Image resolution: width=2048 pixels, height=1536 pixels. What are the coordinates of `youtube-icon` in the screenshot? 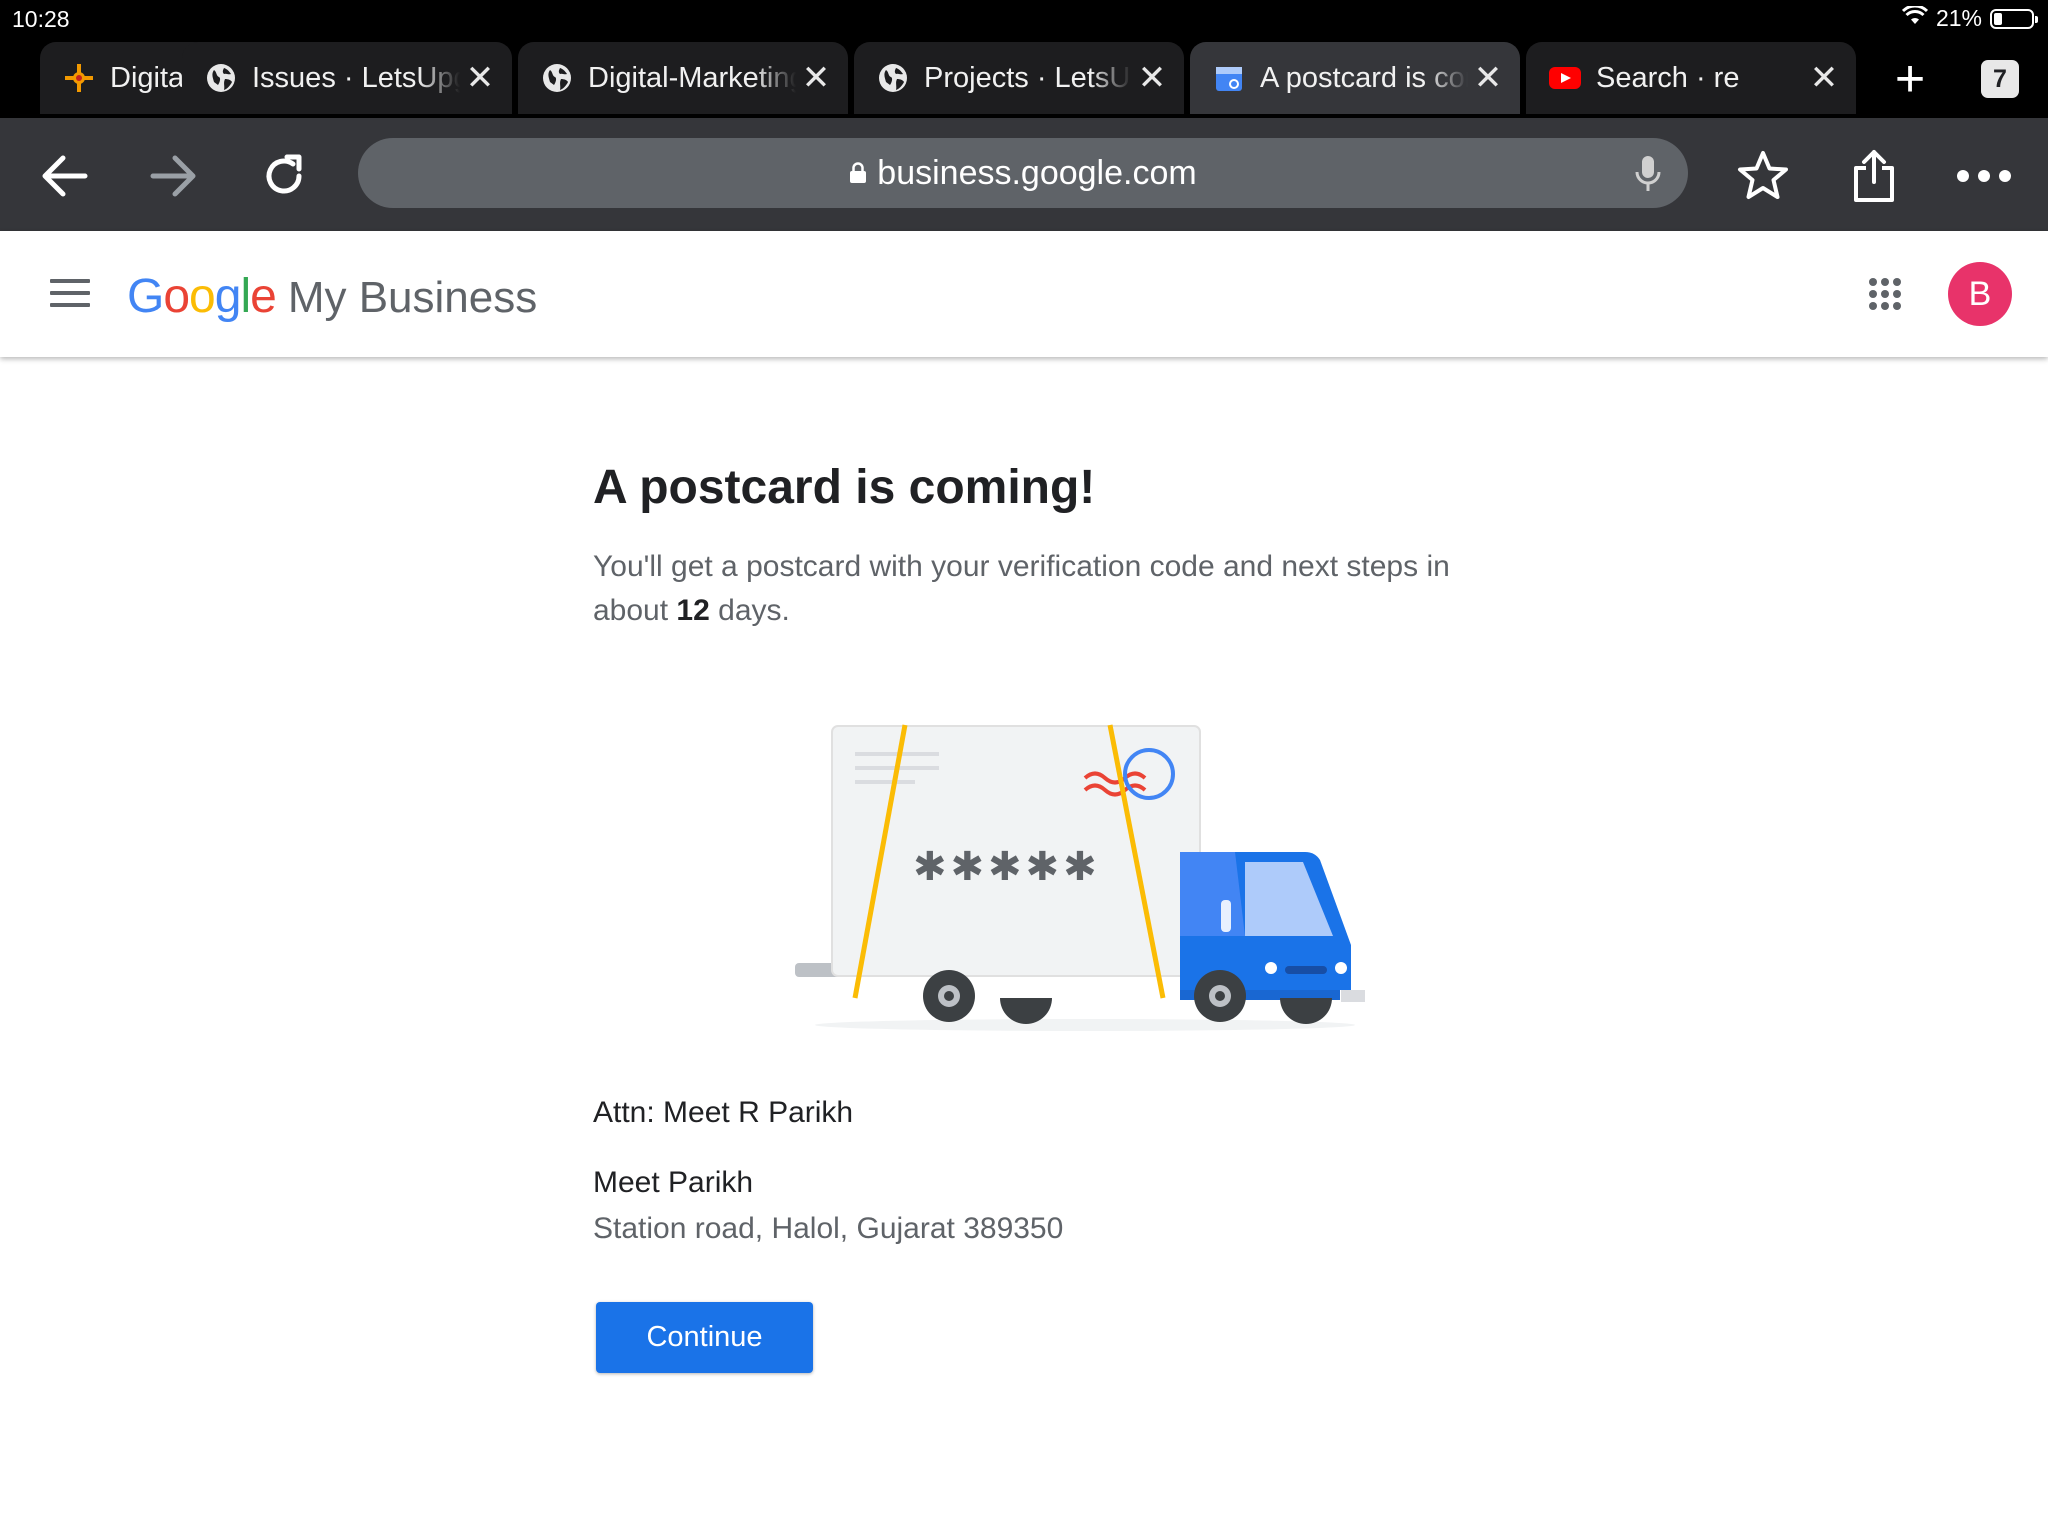 It's located at (1565, 78).